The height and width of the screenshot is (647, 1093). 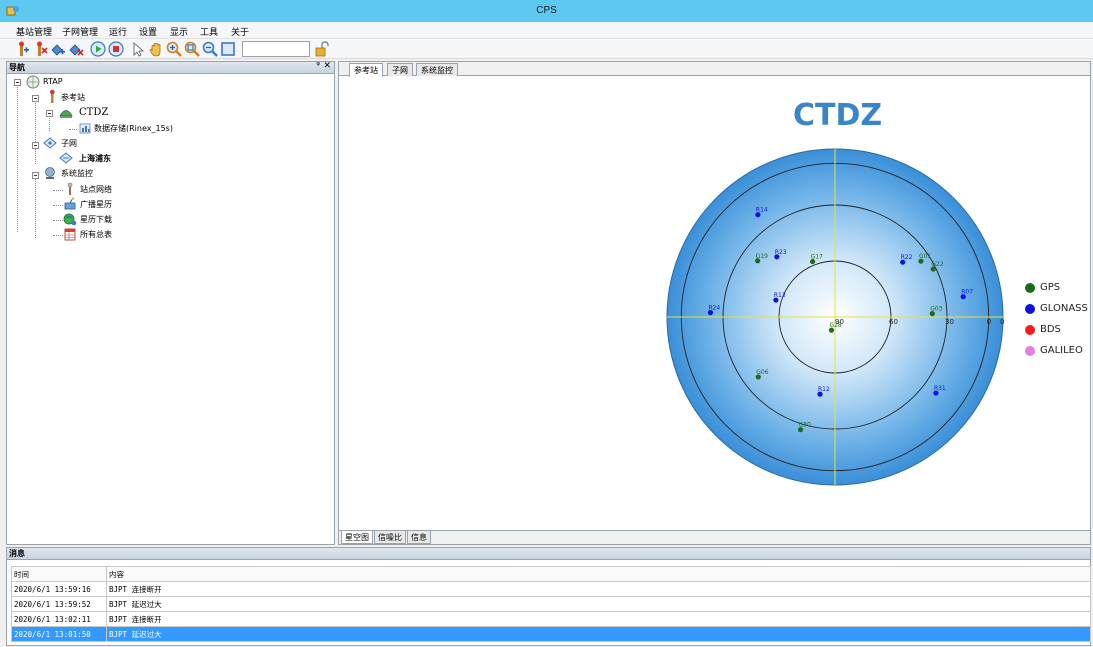 What do you see at coordinates (59, 619) in the screenshot?
I see `message-time: 2020/6/1 13:02:11` at bounding box center [59, 619].